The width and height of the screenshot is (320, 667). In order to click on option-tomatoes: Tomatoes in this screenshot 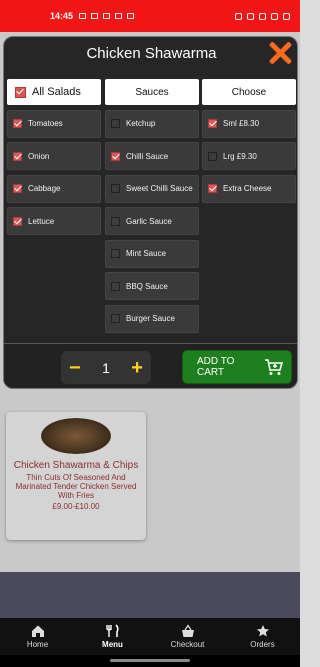, I will do `click(54, 123)`.